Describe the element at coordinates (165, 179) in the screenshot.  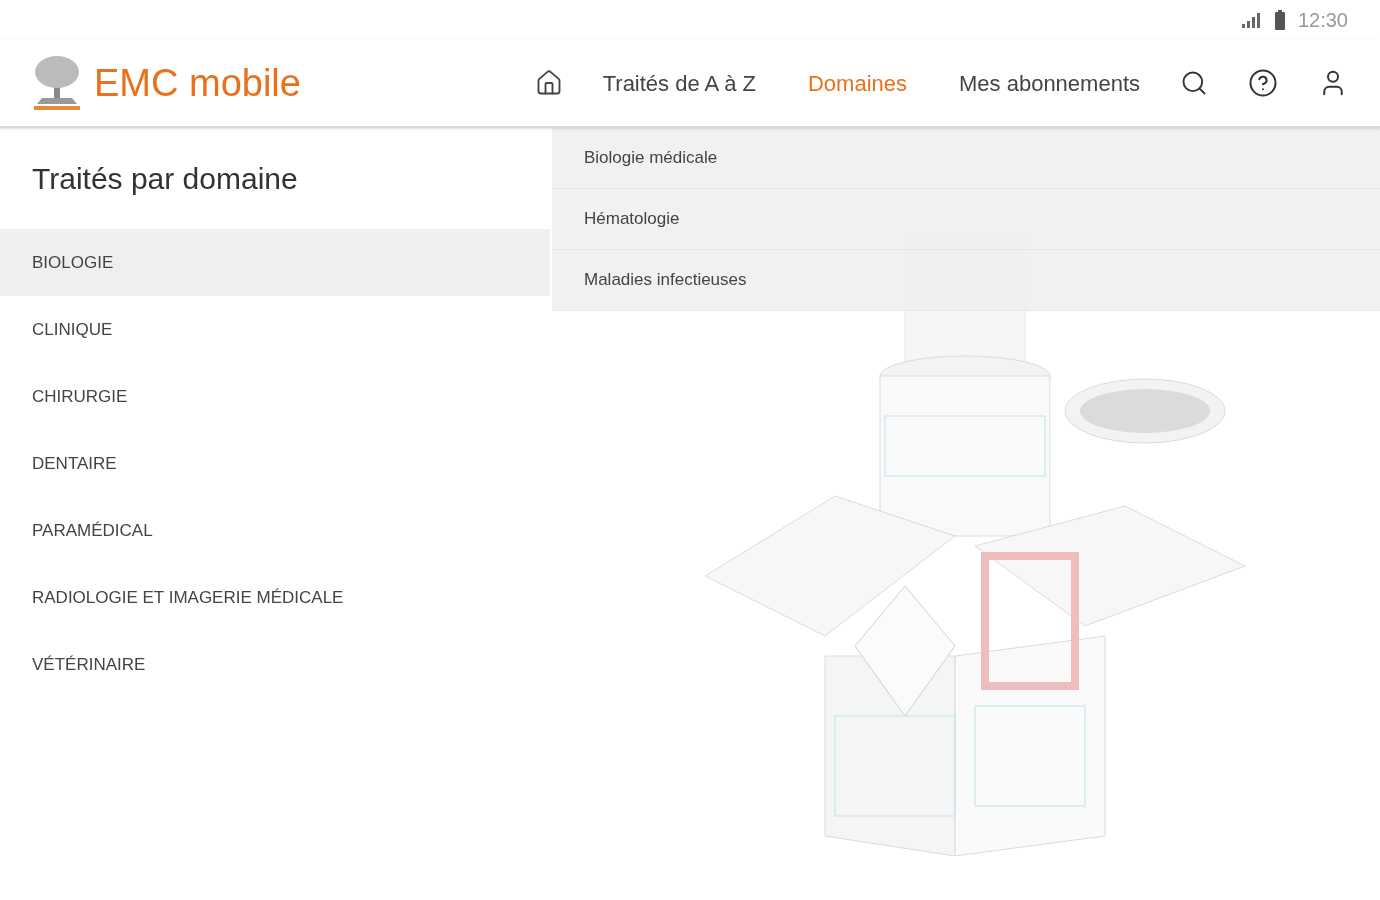
I see `sidebar-title: Traités par domaine` at that location.